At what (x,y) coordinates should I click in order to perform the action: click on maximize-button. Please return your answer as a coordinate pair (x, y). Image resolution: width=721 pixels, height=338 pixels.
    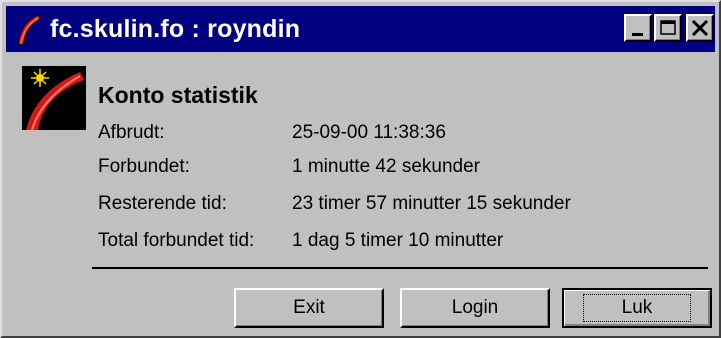
    Looking at the image, I should click on (668, 28).